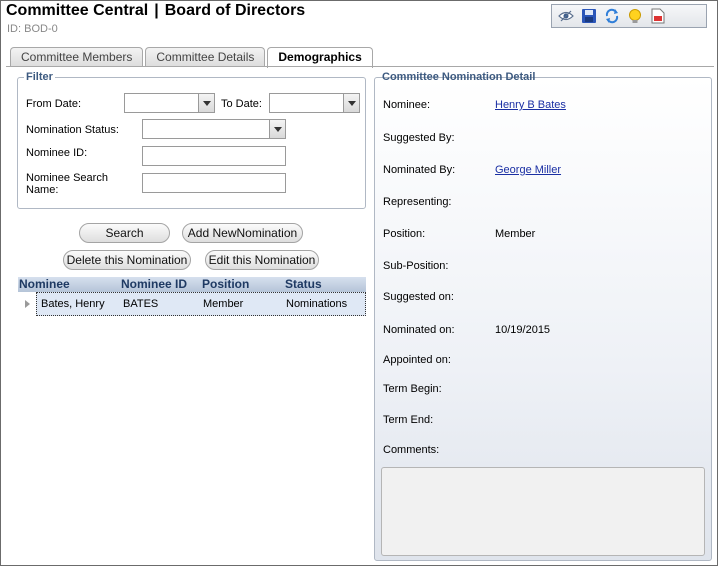  What do you see at coordinates (419, 138) in the screenshot?
I see `suggested-by-label: Suggested By:` at bounding box center [419, 138].